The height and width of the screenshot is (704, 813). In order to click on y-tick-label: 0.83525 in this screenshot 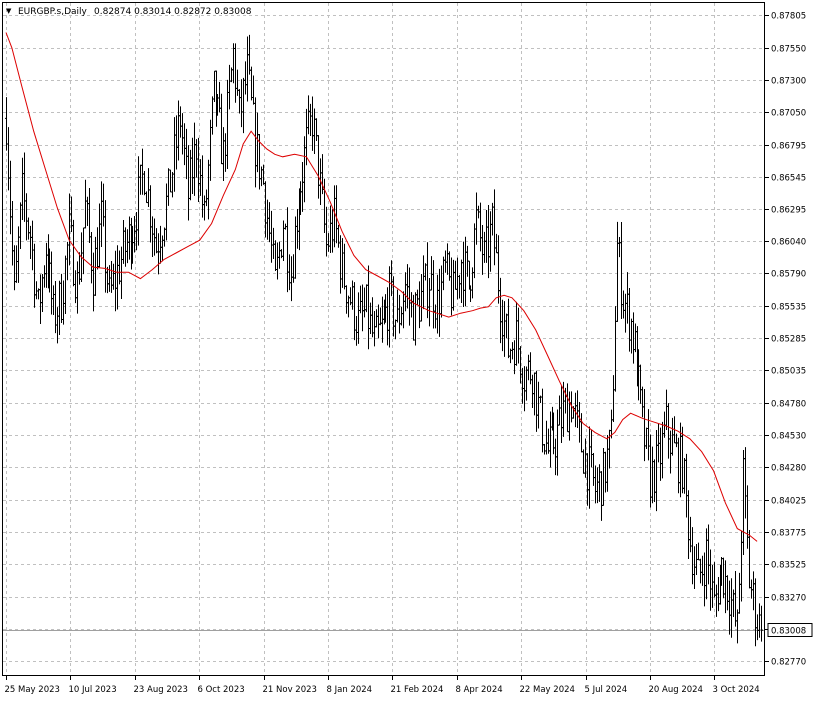, I will do `click(788, 566)`.